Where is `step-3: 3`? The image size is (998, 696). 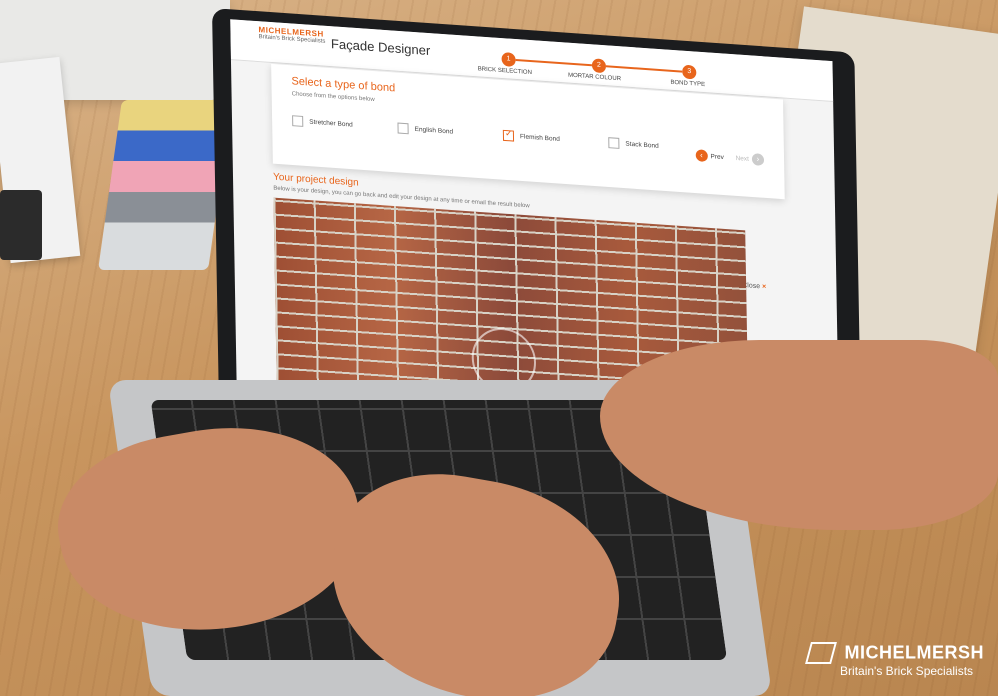
step-3: 3 is located at coordinates (689, 72).